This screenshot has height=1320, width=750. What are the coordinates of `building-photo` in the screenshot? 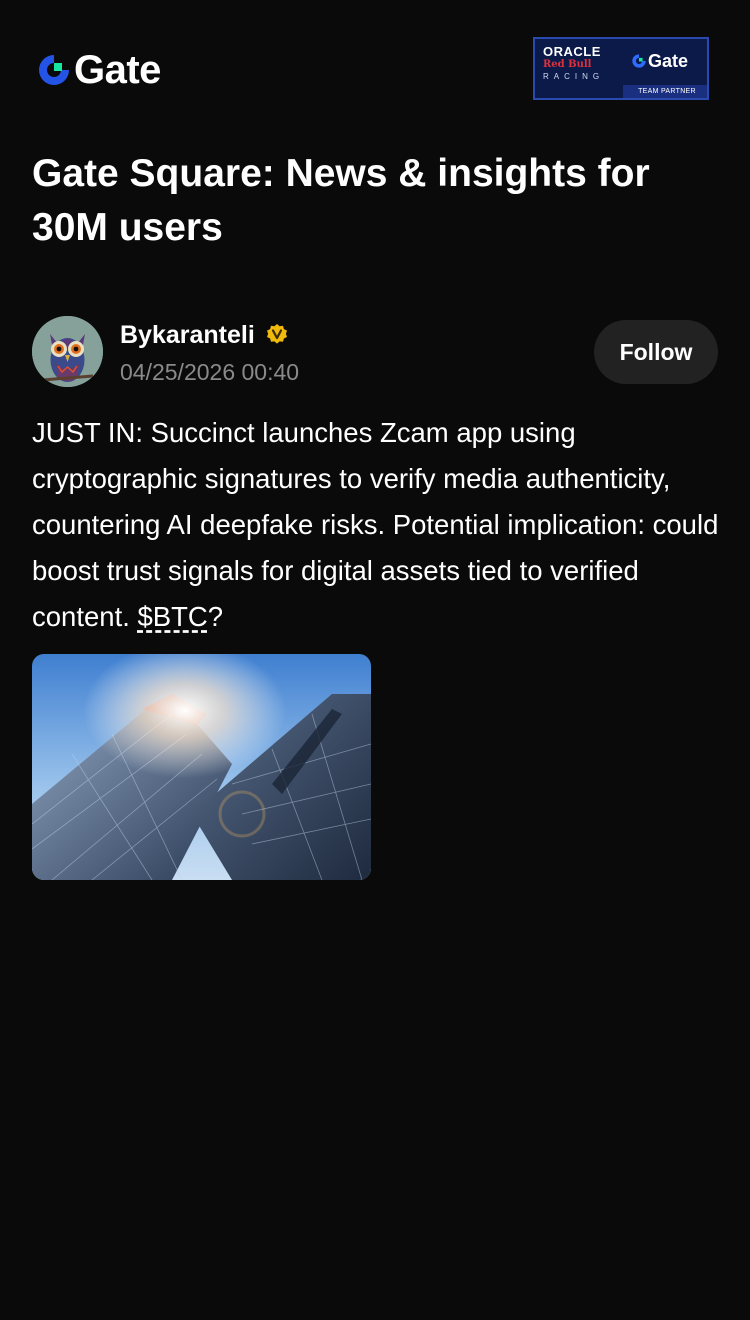 It's located at (201, 767).